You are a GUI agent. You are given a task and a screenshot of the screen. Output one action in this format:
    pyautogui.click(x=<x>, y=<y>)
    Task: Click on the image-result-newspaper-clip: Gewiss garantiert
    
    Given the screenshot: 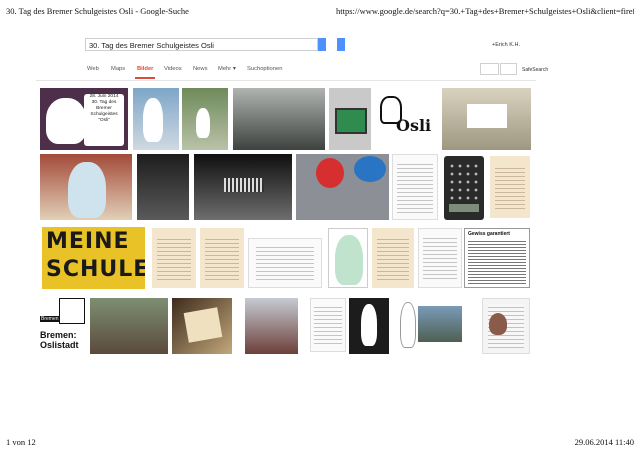 What is the action you would take?
    pyautogui.click(x=497, y=258)
    